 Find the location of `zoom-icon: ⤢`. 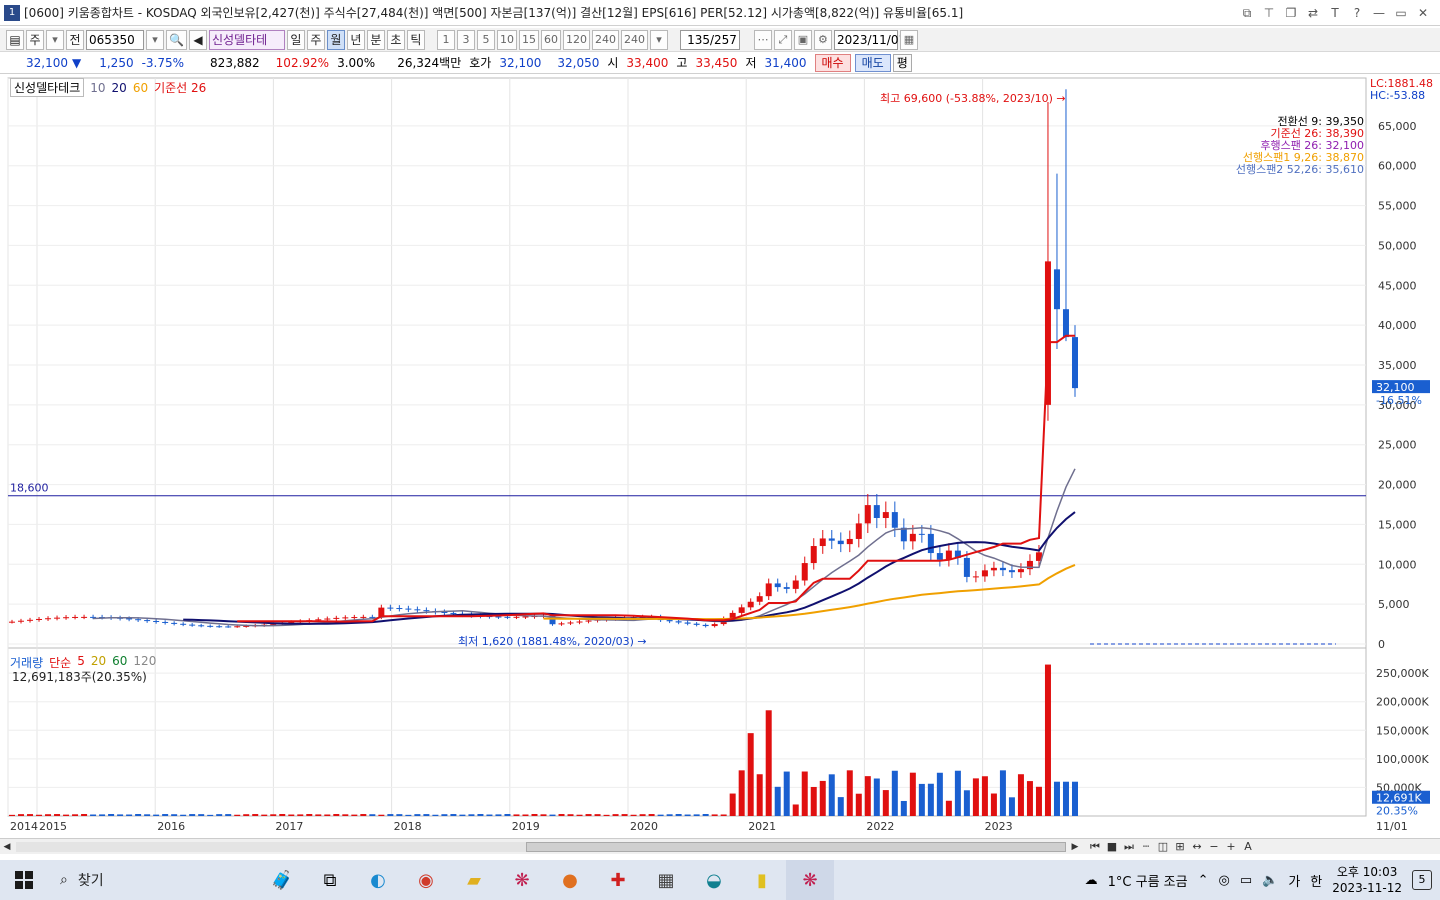

zoom-icon: ⤢ is located at coordinates (782, 39).